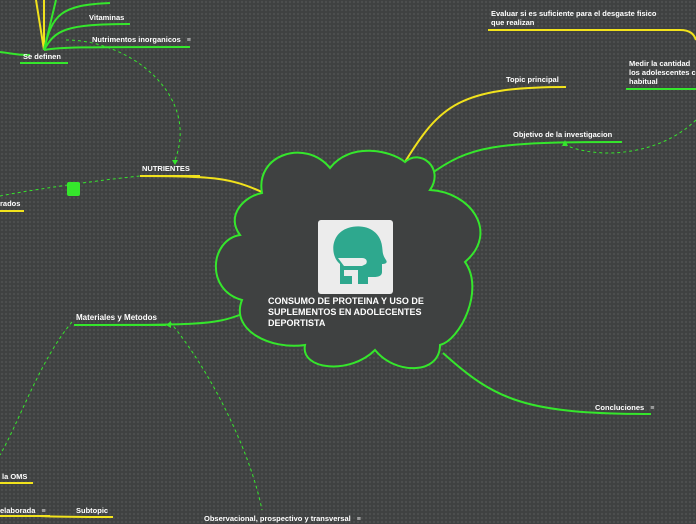  I want to click on node-conclusiones: Concluciones ≡, so click(624, 408).